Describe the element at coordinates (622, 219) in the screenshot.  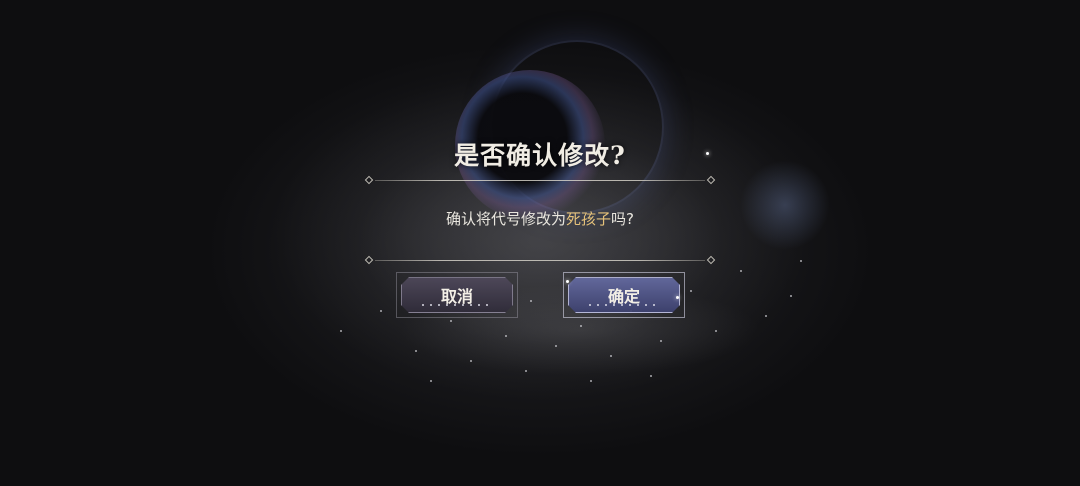
I see `message-suffix: 吗?` at that location.